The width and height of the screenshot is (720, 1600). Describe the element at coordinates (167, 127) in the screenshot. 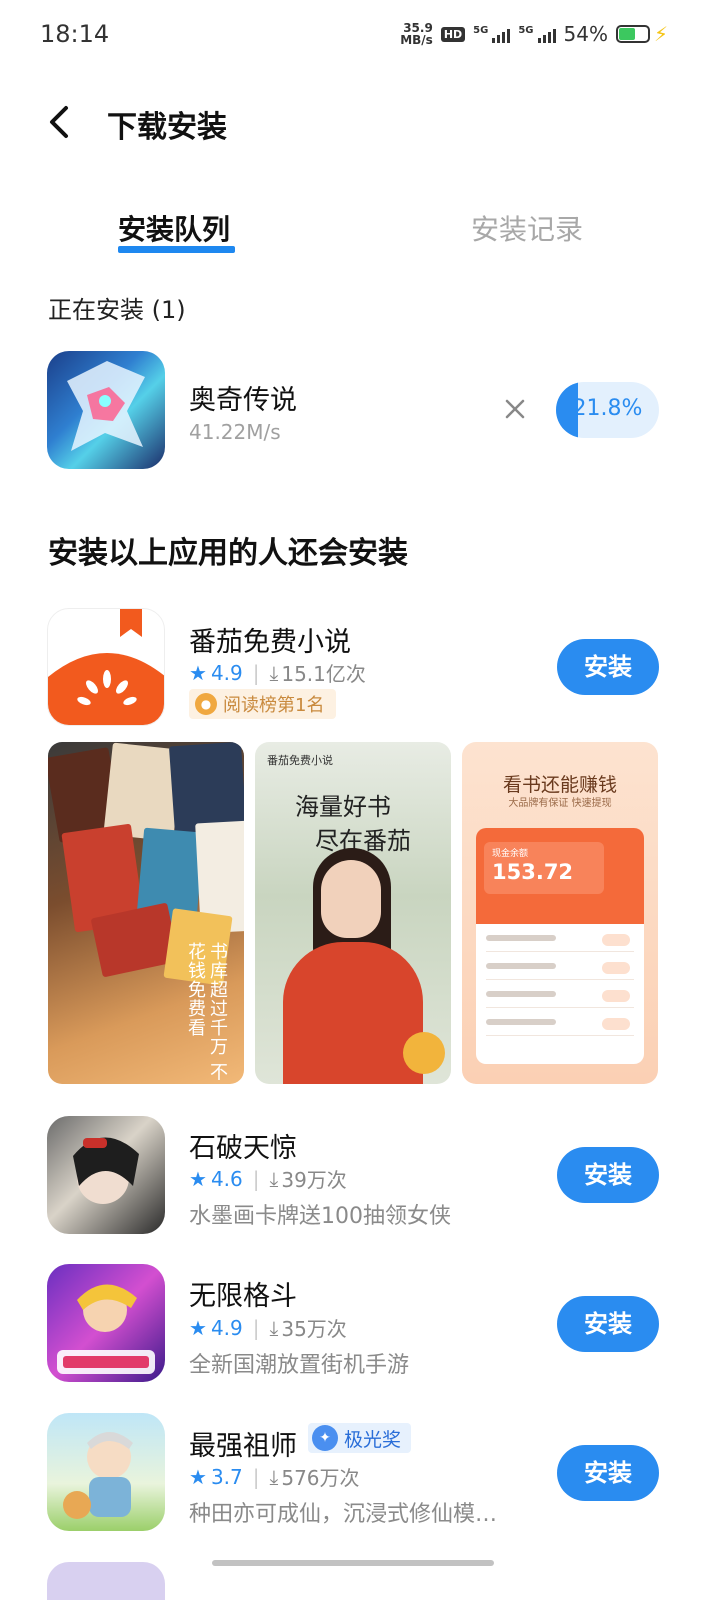

I see `page-title: 下载安装` at that location.